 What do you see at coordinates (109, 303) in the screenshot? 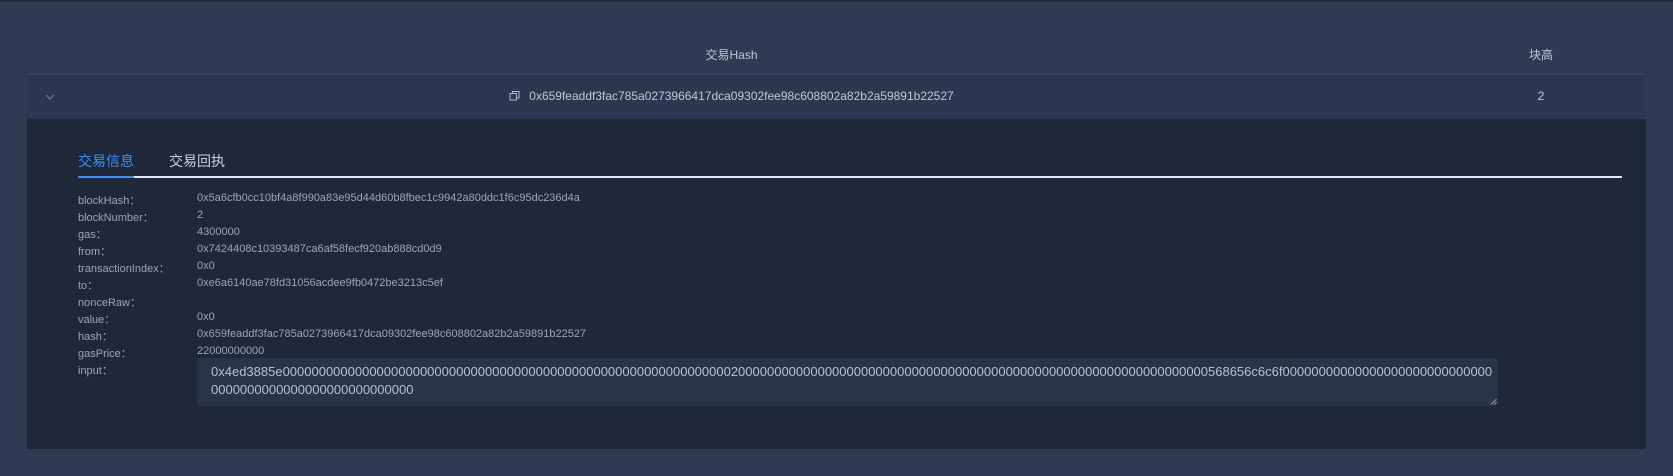
I see `field-label: nonceRaw：` at bounding box center [109, 303].